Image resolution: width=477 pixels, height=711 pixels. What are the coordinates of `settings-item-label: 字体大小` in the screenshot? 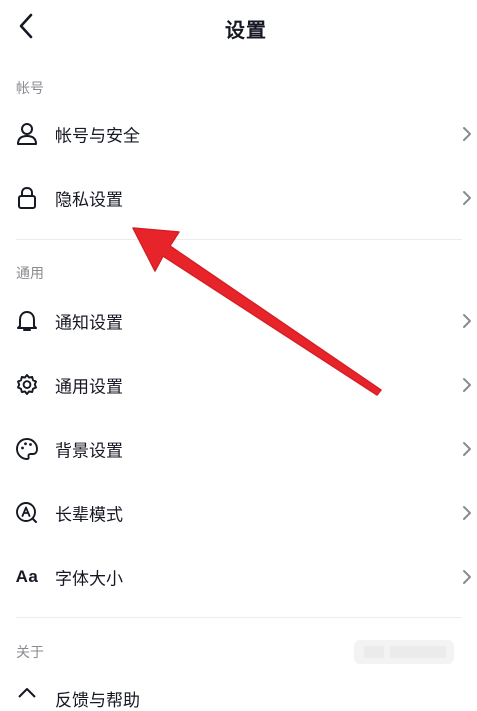 It's located at (89, 579).